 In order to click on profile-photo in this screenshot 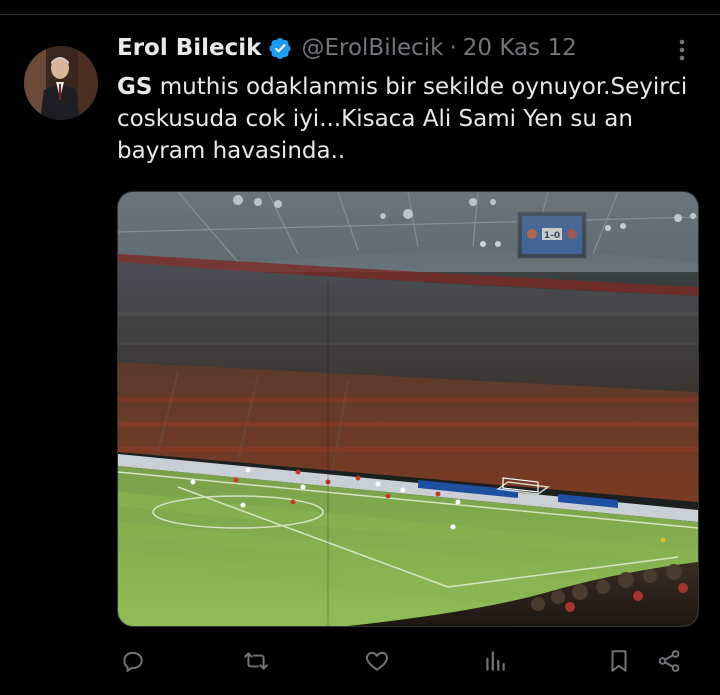, I will do `click(61, 83)`.